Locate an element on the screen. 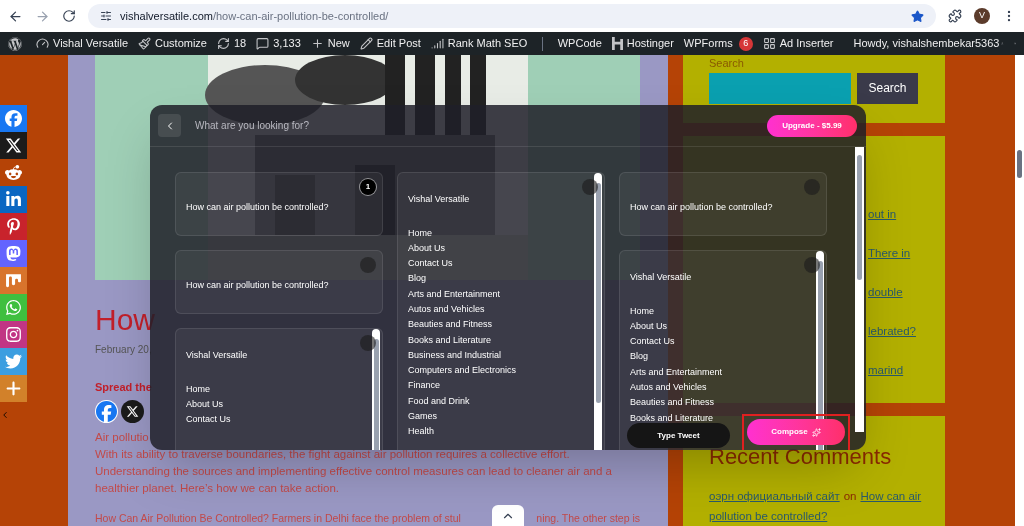 The image size is (1024, 526). forward-icon is located at coordinates (42, 16).